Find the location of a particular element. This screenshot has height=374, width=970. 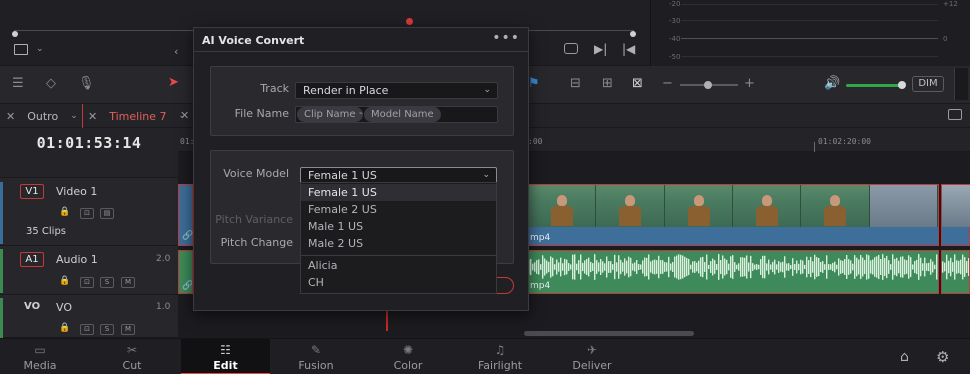

zoom-out-icon: − is located at coordinates (667, 83).